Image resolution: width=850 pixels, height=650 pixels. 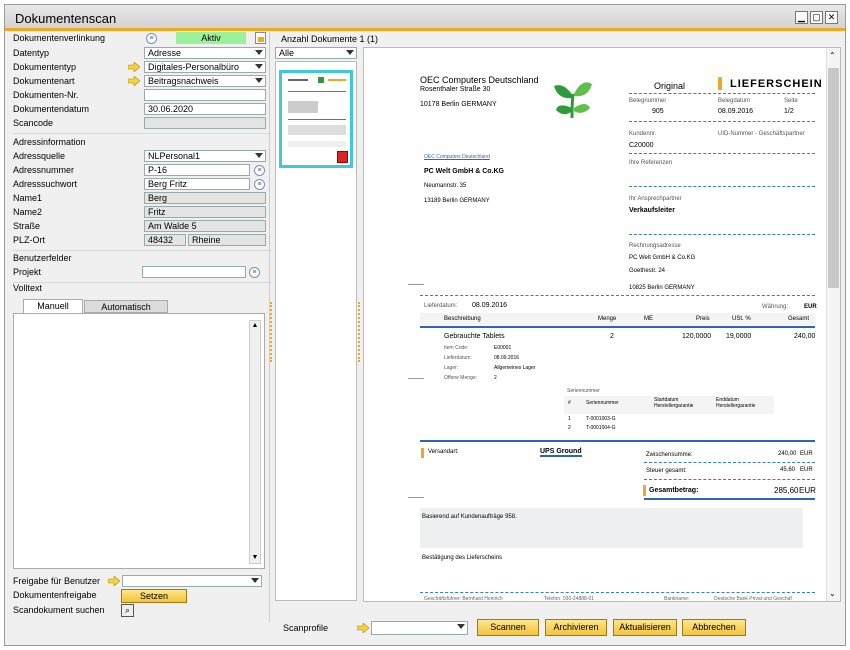 What do you see at coordinates (462, 319) in the screenshot?
I see `col-beschreibung: Beschreibung` at bounding box center [462, 319].